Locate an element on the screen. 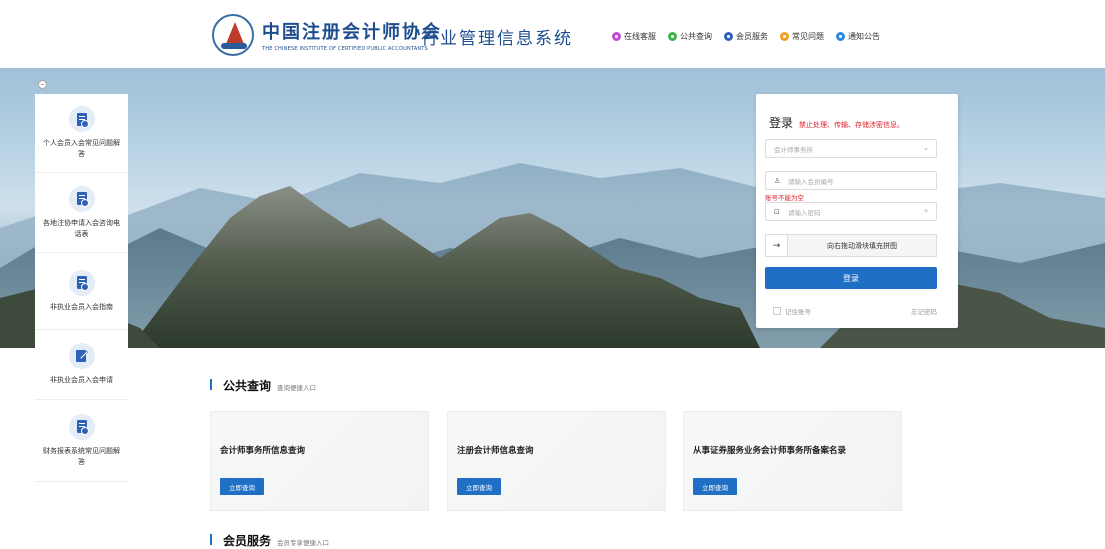 This screenshot has height=549, width=1105. security-warning: 禁止处理、传输、存储涉密信息。 is located at coordinates (852, 125).